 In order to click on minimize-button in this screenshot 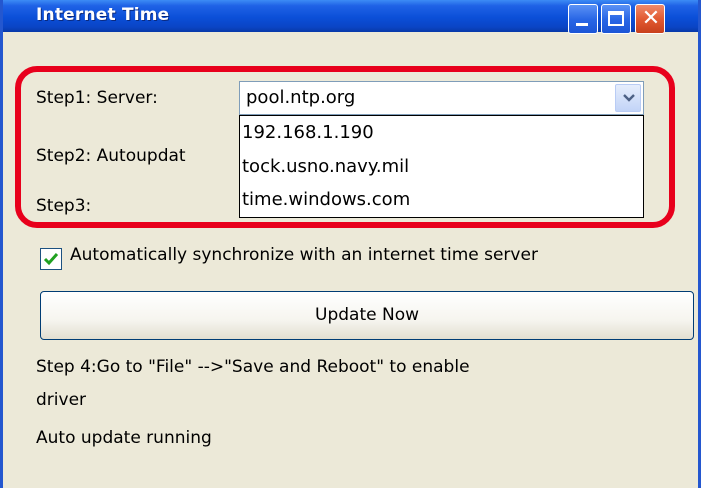, I will do `click(583, 19)`.